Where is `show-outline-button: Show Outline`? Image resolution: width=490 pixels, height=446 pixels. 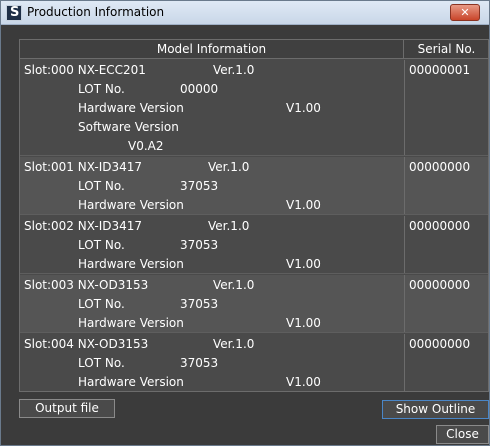
show-outline-button: Show Outline is located at coordinates (435, 409).